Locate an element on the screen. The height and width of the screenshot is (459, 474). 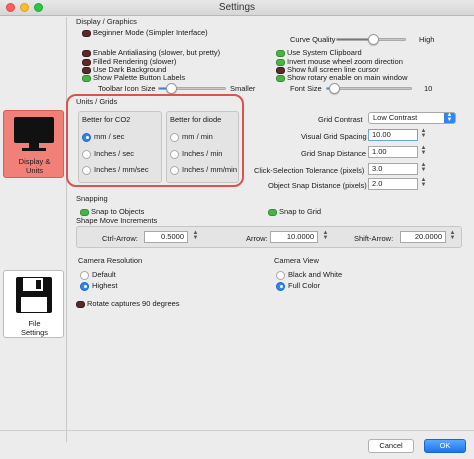
toggle-label: Use System Clipboard is located at coordinates (324, 52).